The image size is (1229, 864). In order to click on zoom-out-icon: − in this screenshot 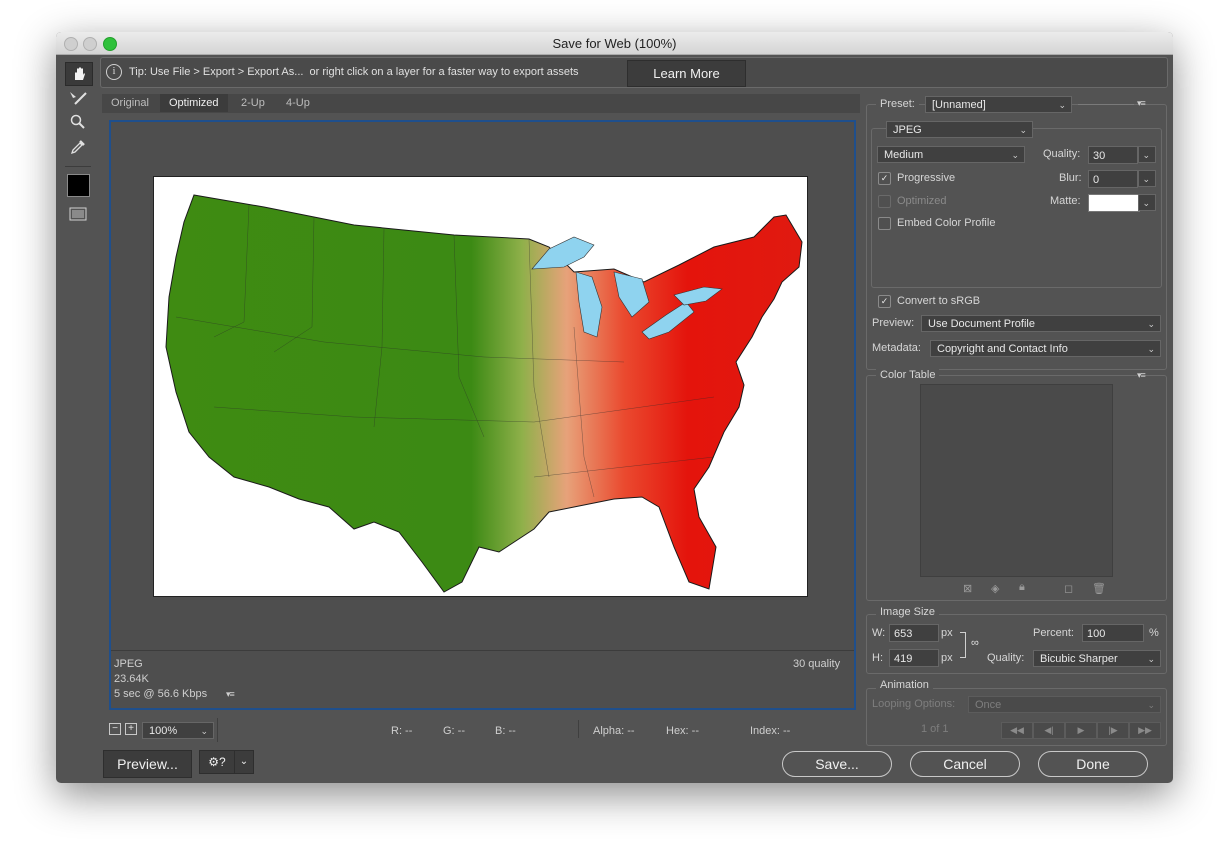, I will do `click(115, 729)`.